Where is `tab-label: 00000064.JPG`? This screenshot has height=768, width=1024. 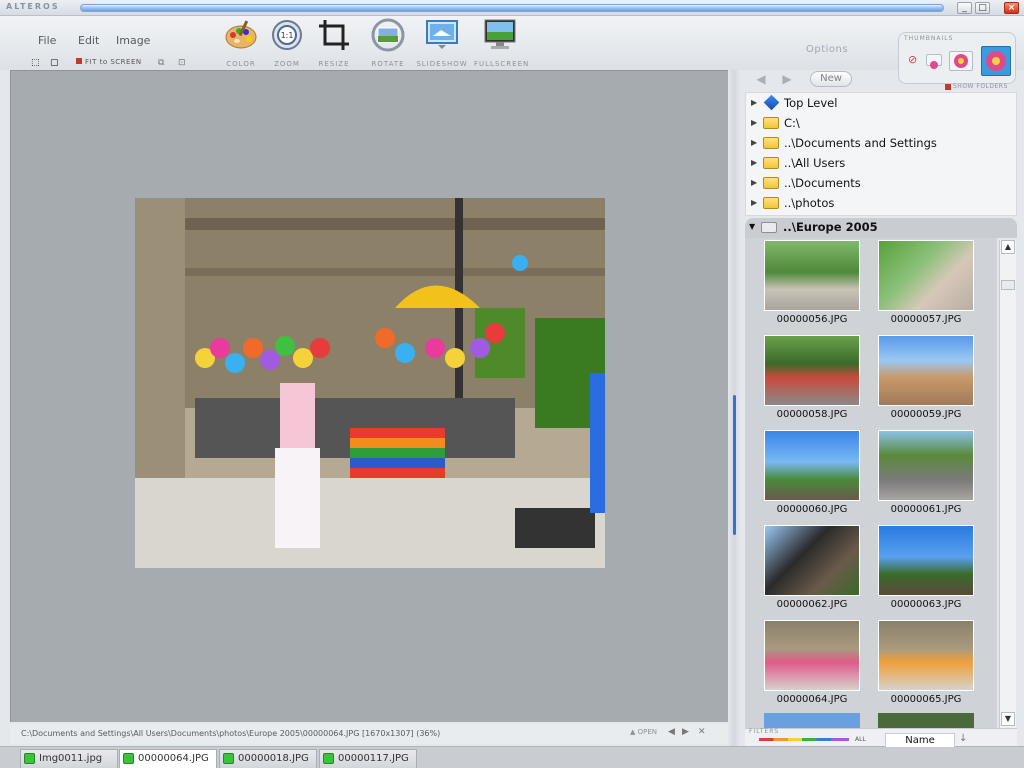
tab-label: 00000064.JPG is located at coordinates (173, 758).